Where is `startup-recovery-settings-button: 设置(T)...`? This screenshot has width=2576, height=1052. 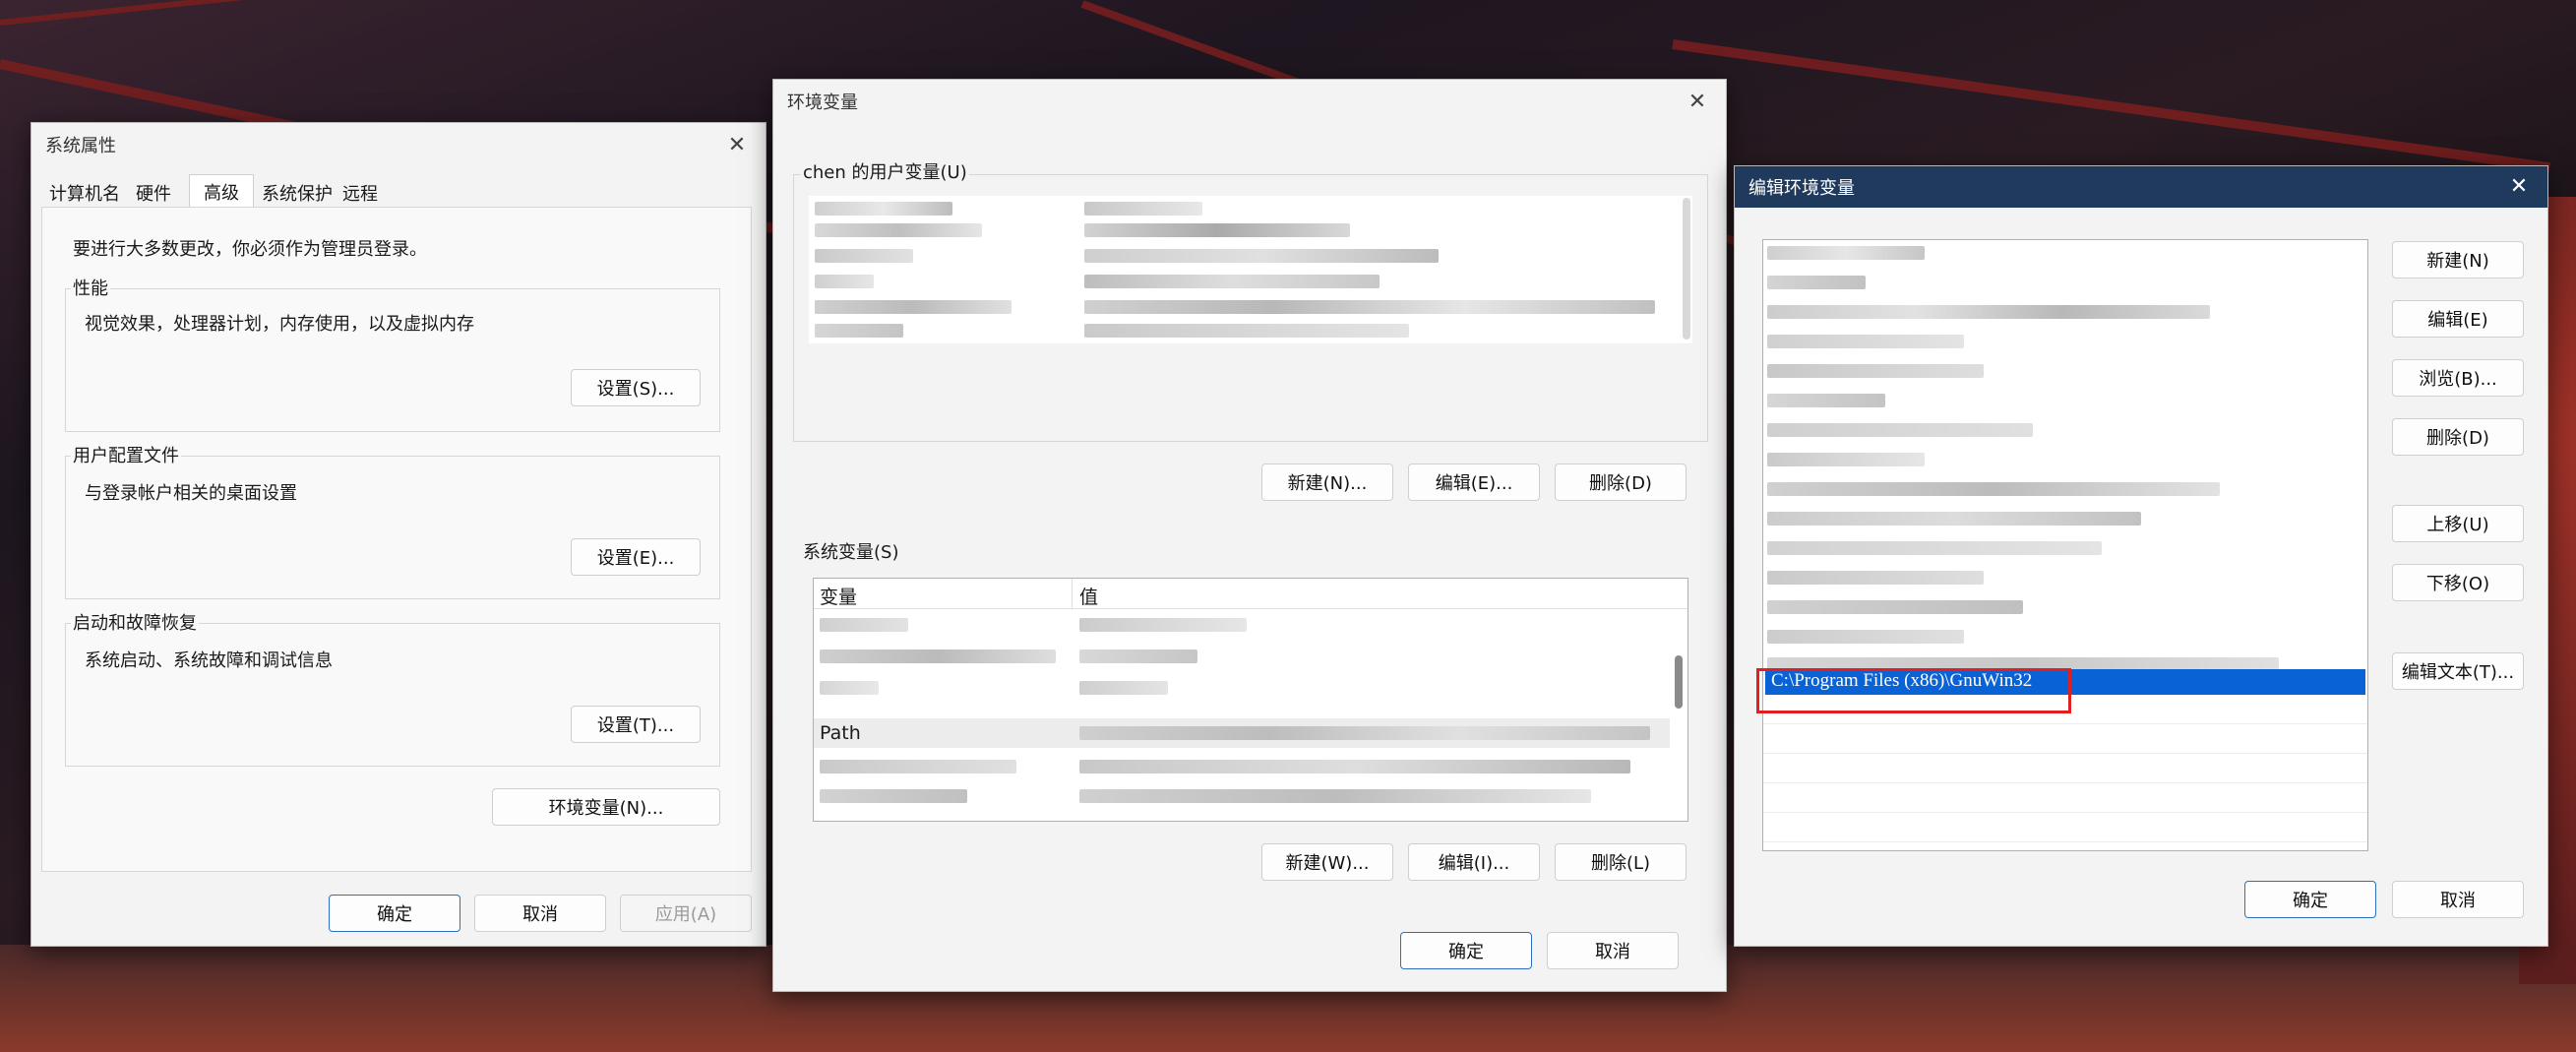 startup-recovery-settings-button: 设置(T)... is located at coordinates (636, 724).